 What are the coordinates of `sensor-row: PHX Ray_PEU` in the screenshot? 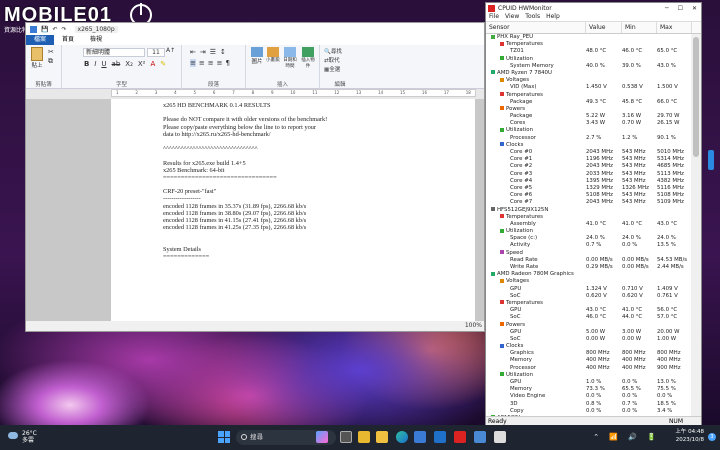 It's located at (589, 37).